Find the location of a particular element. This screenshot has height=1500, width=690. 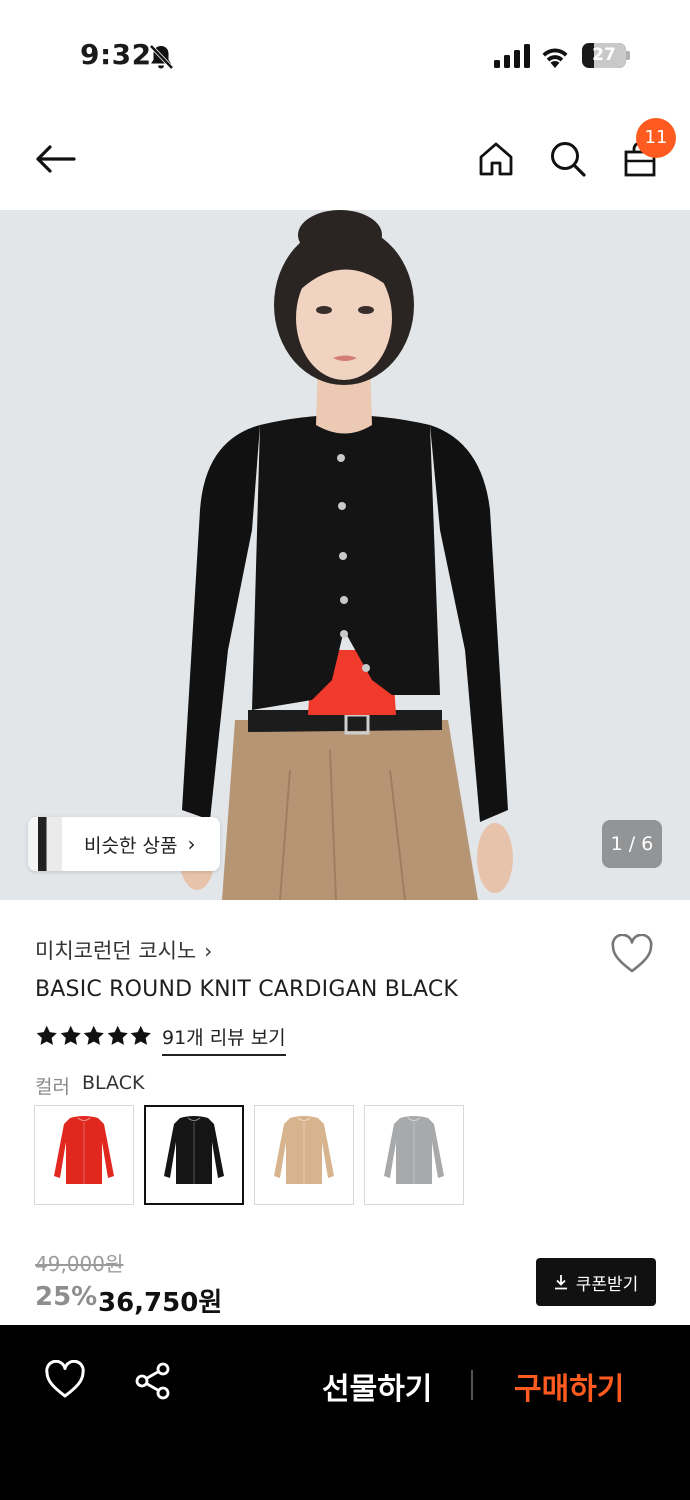

similar-products-button: 비슷한 상품 › is located at coordinates (124, 844).